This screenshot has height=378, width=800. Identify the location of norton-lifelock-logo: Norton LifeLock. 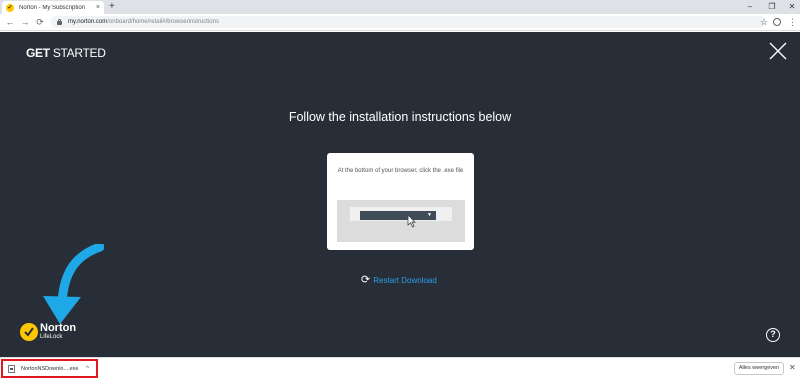
(48, 332).